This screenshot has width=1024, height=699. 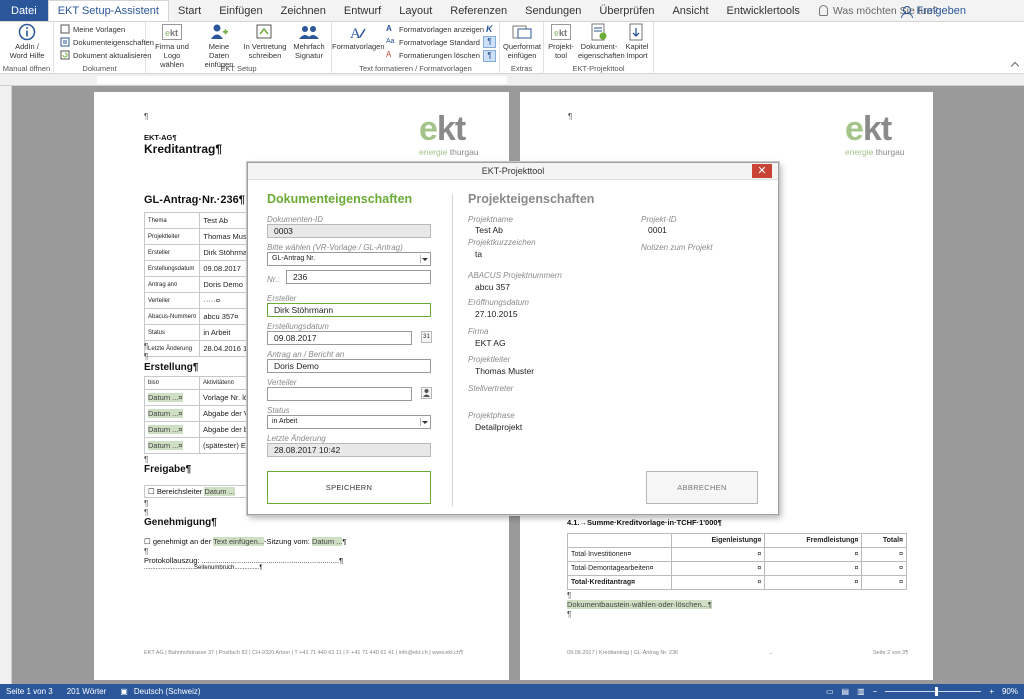 I want to click on kapitel-import-button: Kapitel Import, so click(x=637, y=41).